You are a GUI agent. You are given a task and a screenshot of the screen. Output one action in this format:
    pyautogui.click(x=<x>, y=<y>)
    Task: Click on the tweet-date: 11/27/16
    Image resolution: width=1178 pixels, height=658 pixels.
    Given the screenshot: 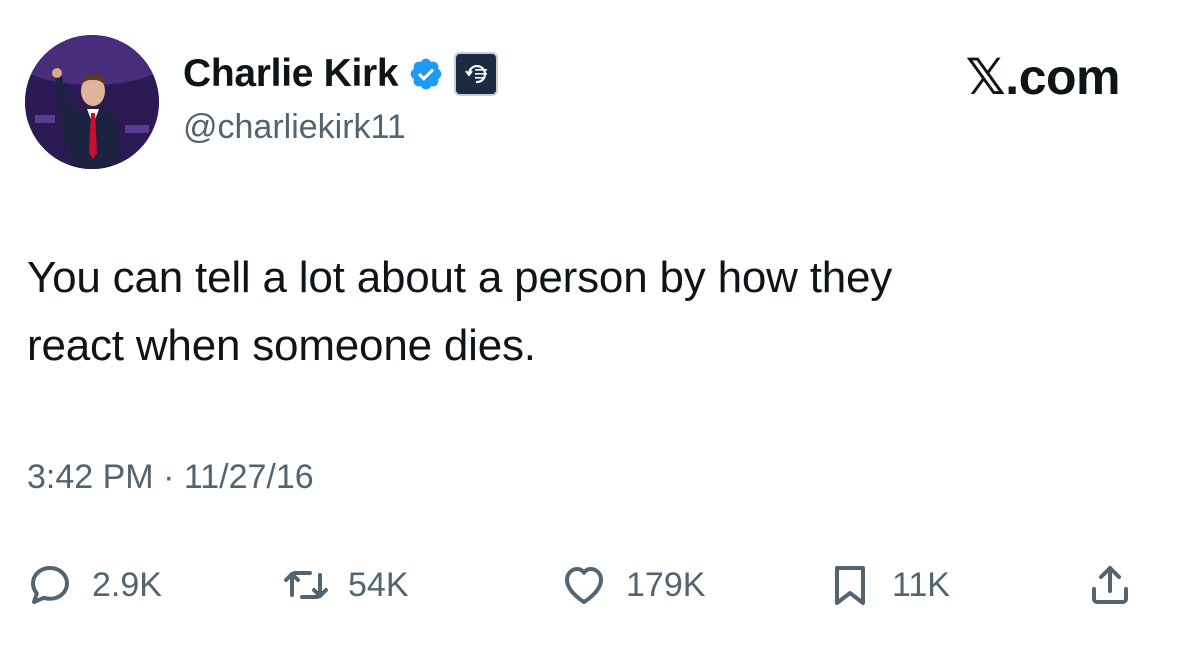 What is the action you would take?
    pyautogui.click(x=248, y=477)
    